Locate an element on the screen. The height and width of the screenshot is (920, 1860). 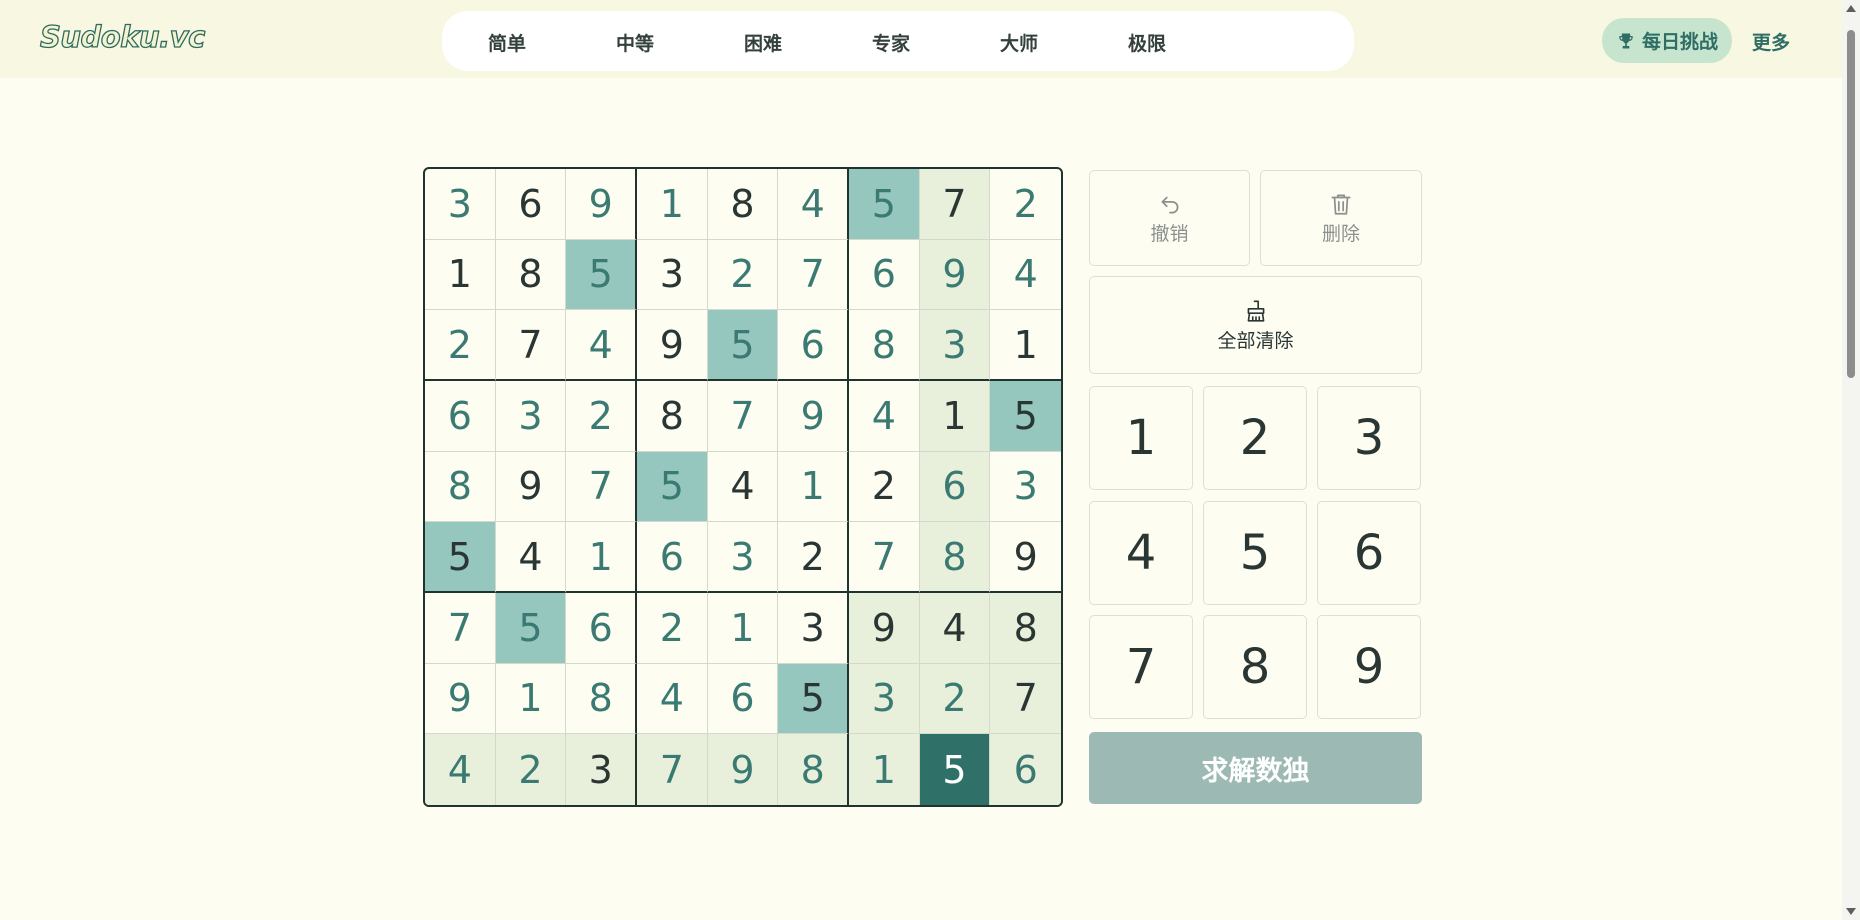
cell-r7-c5: 1 is located at coordinates (743, 628).